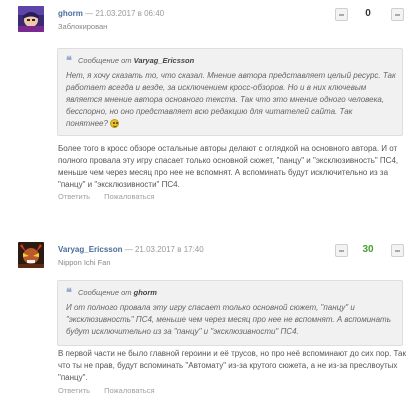 The image size is (413, 408). Describe the element at coordinates (90, 249) in the screenshot. I see `author-link: Varyag_Ericsson` at that location.